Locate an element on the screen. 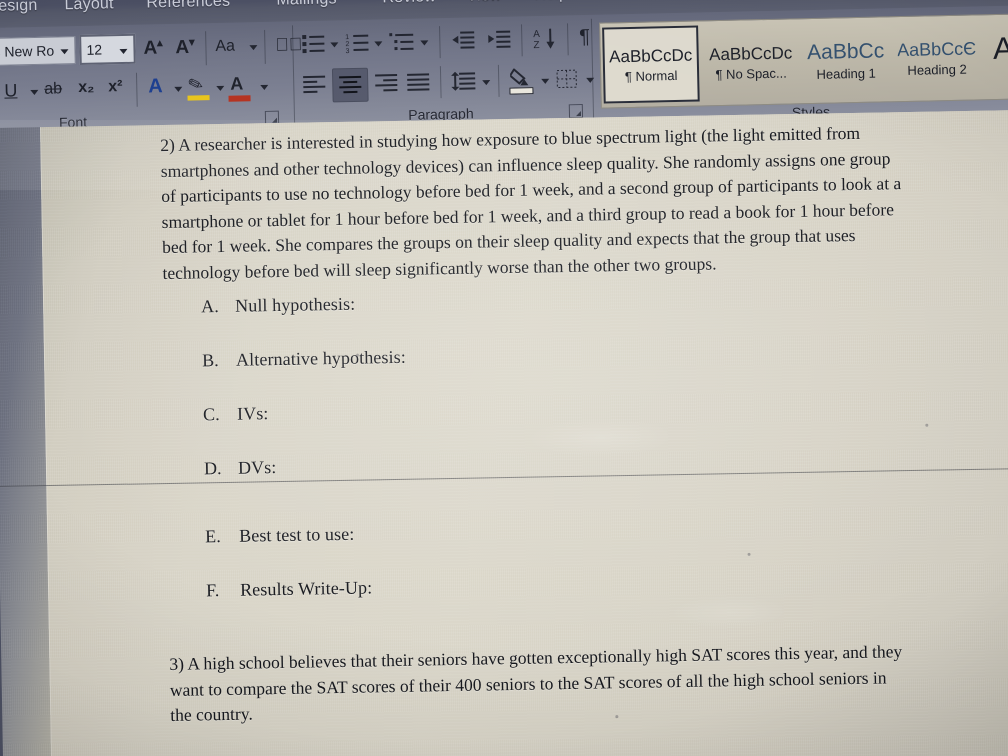 The width and height of the screenshot is (1008, 756). list-item-d: D. DVs: is located at coordinates (240, 468).